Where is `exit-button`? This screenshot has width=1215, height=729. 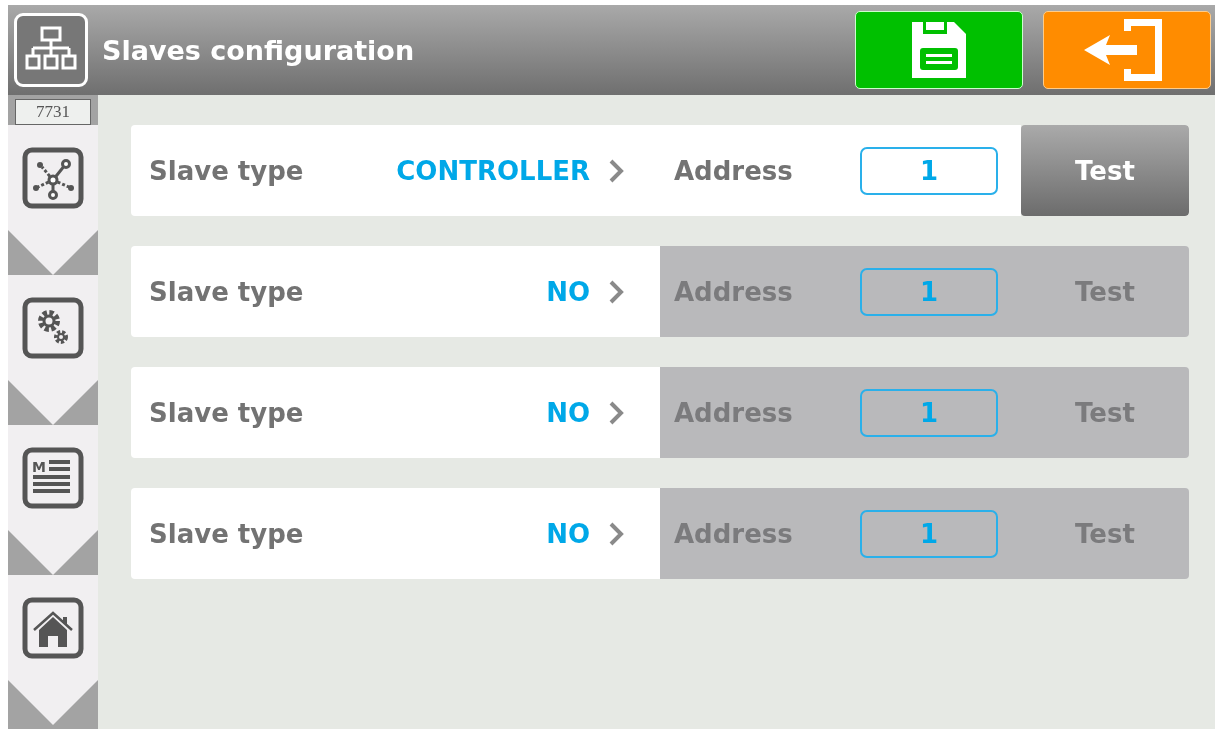
exit-button is located at coordinates (1127, 50).